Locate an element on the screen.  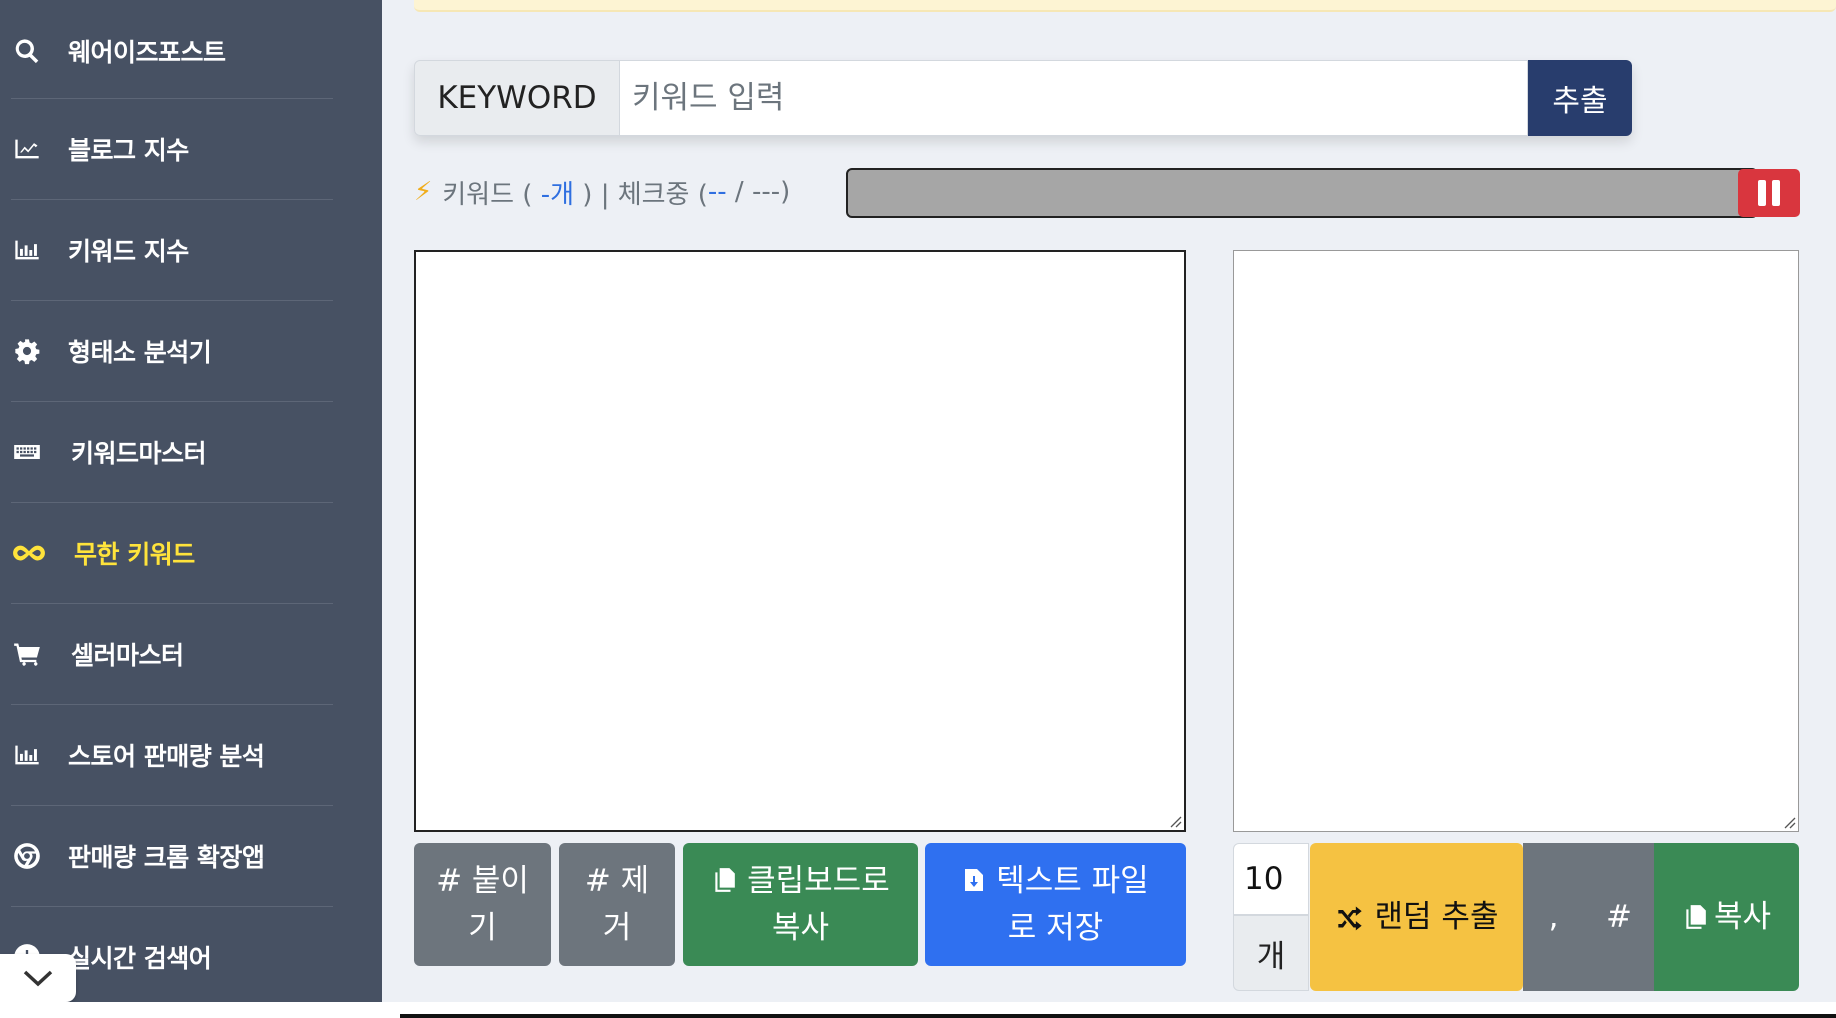
extract-button: 추출 is located at coordinates (1580, 98).